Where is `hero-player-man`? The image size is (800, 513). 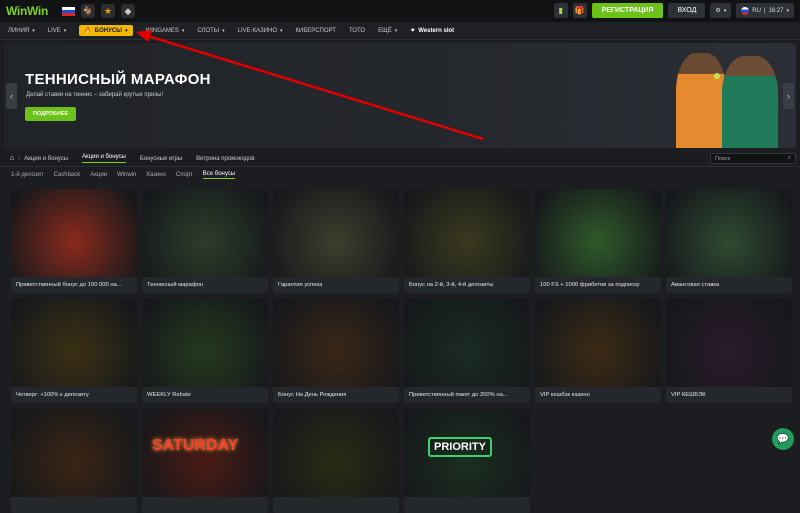
hero-player-man is located at coordinates (750, 102).